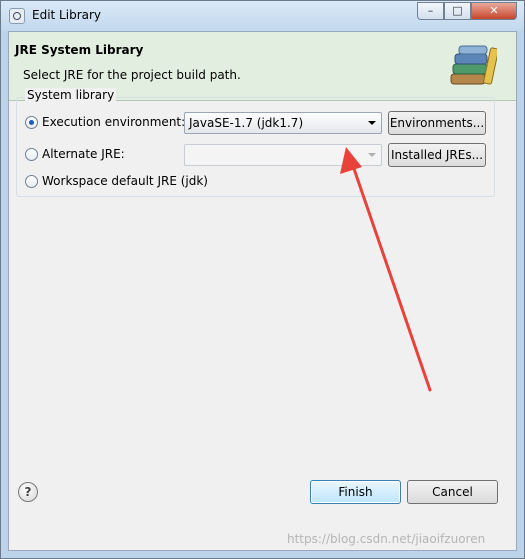 Image resolution: width=525 pixels, height=559 pixels. I want to click on watermark: https://blog.csdn.net/jiaoifzuoren, so click(386, 539).